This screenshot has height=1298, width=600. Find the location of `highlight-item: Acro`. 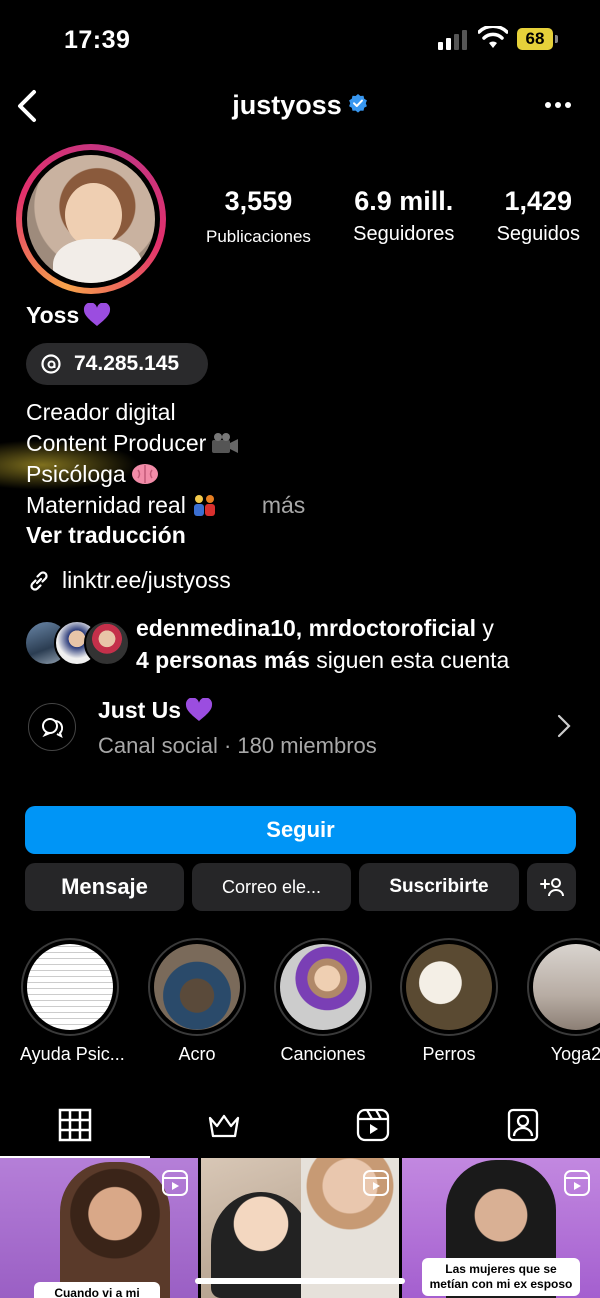

highlight-item: Acro is located at coordinates (197, 1001).